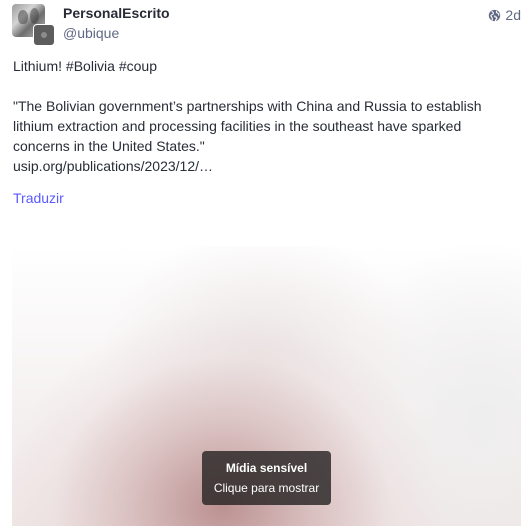  What do you see at coordinates (504, 15) in the screenshot?
I see `status-meta: 2d` at bounding box center [504, 15].